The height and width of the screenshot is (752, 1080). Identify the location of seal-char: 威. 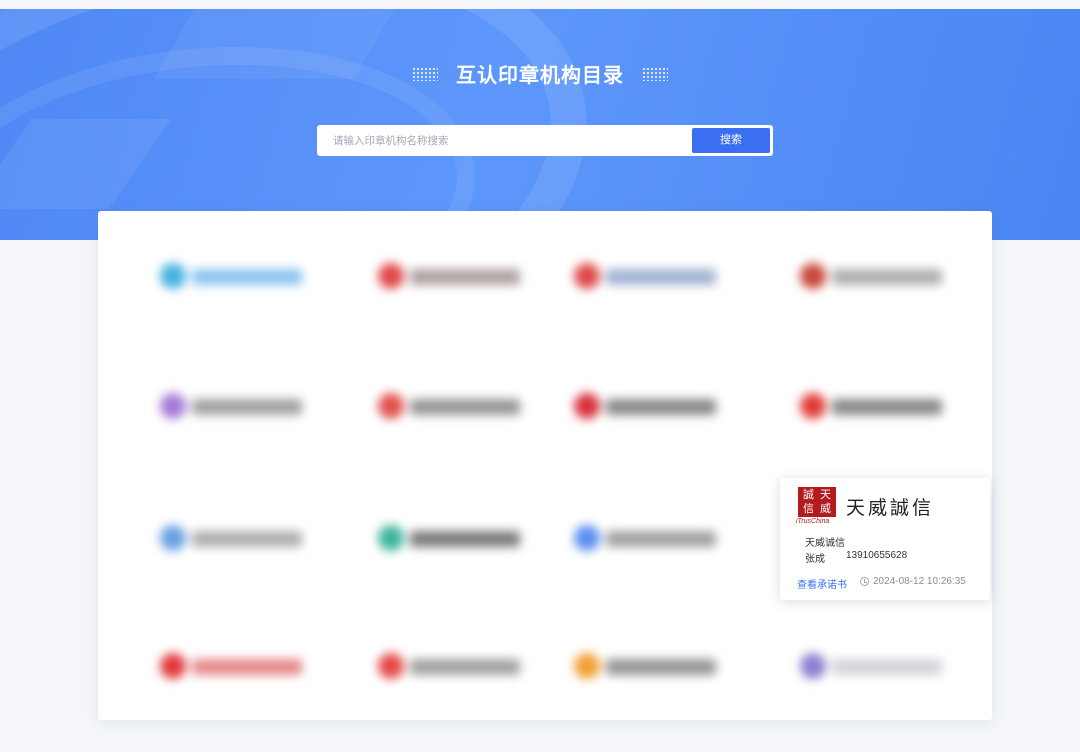
(825, 508).